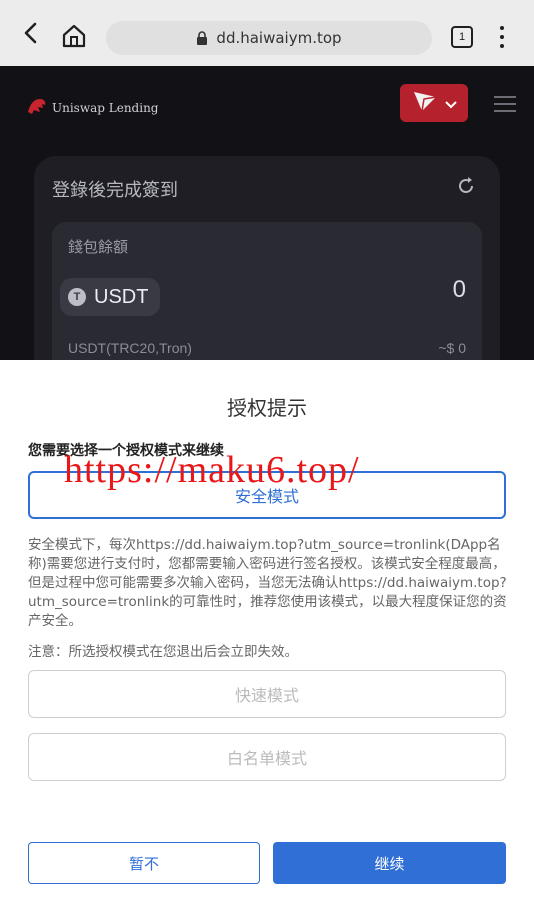 The image size is (534, 911). What do you see at coordinates (502, 37) in the screenshot?
I see `more-menu-icon` at bounding box center [502, 37].